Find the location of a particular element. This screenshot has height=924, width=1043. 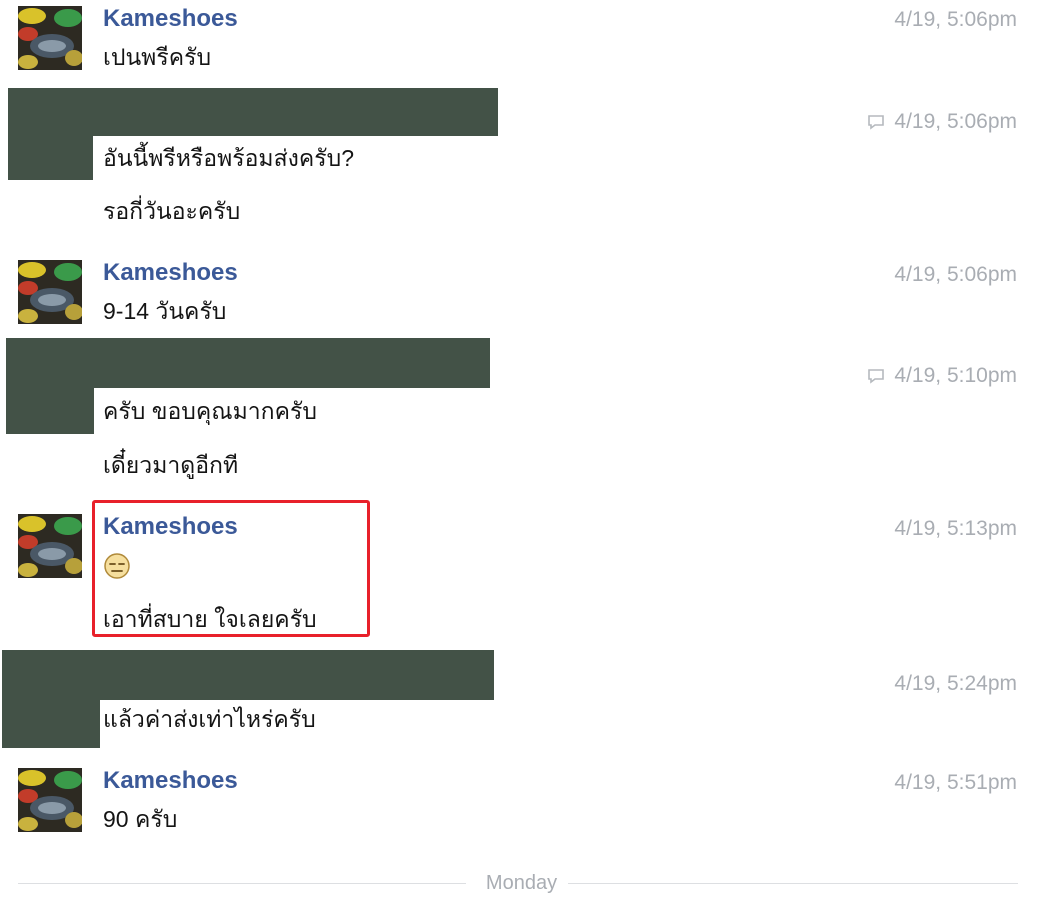

message-text: แล้วค่าส่งเท่าไหร่ครับ is located at coordinates (209, 719).